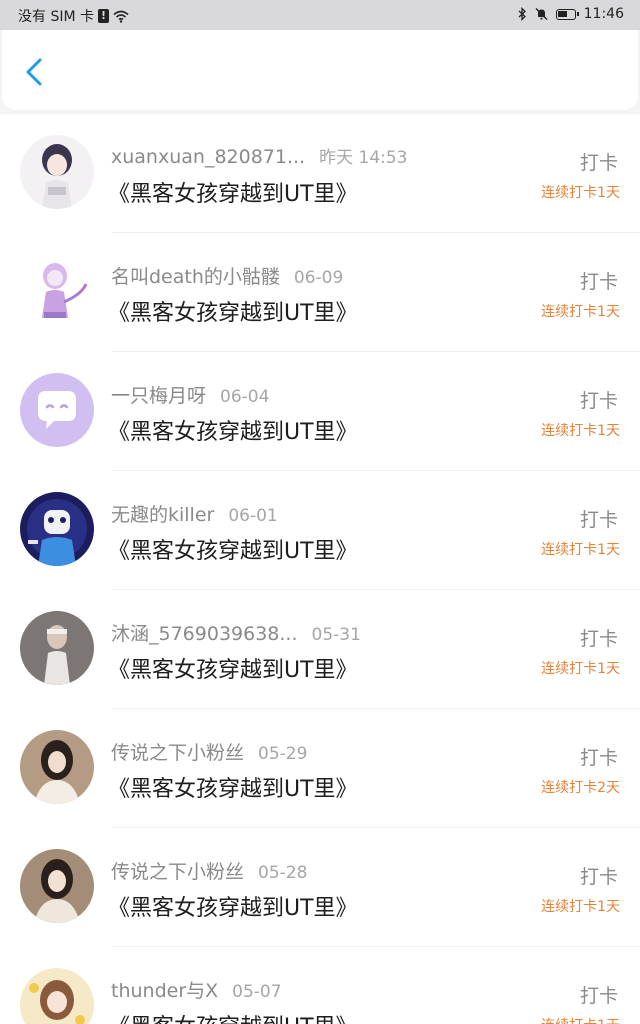 The image size is (640, 1024). I want to click on status-right: 11:46, so click(571, 14).